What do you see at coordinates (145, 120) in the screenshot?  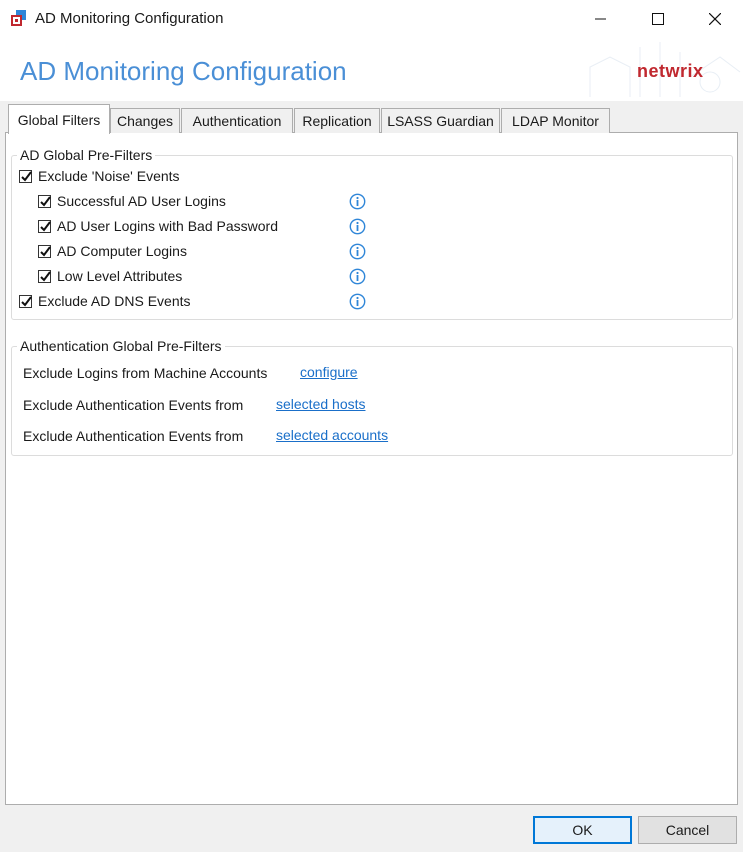 I see `tab-changes: Changes` at bounding box center [145, 120].